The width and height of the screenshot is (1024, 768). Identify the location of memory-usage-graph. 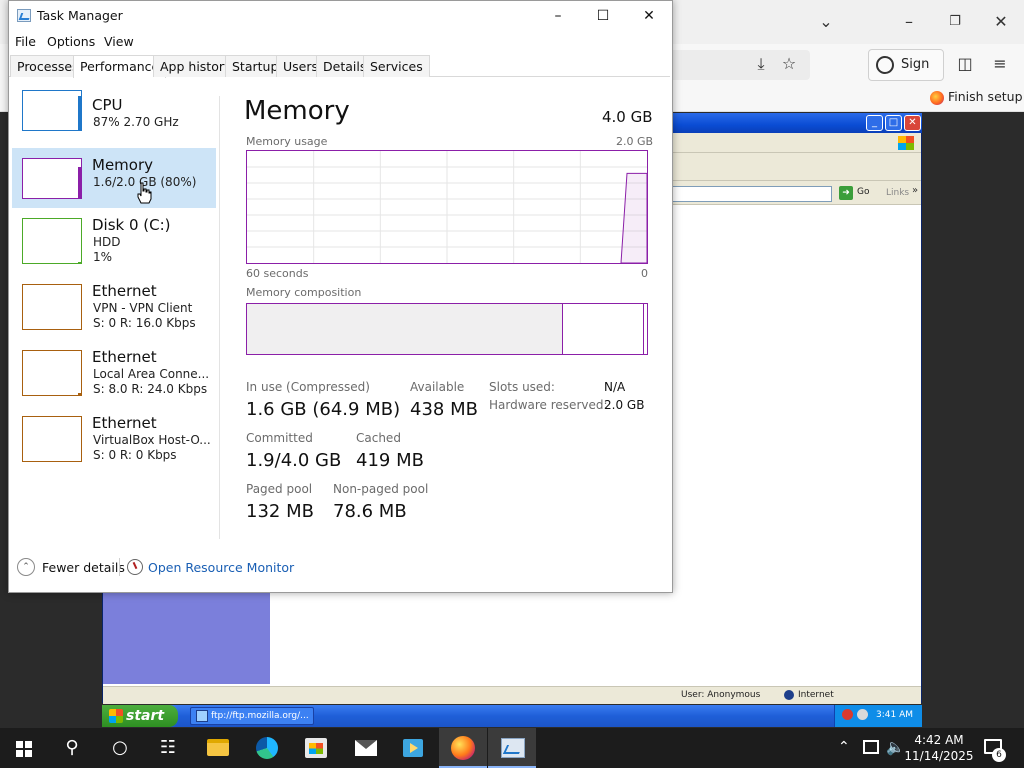
(447, 207).